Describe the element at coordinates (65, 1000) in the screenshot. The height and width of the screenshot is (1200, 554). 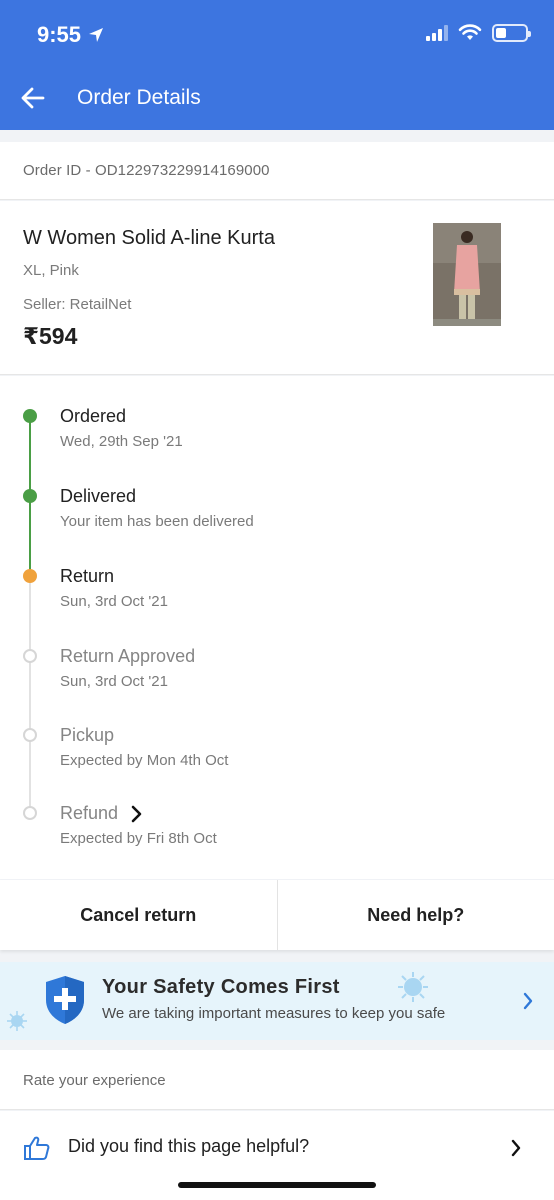
I see `shield-plus-icon` at that location.